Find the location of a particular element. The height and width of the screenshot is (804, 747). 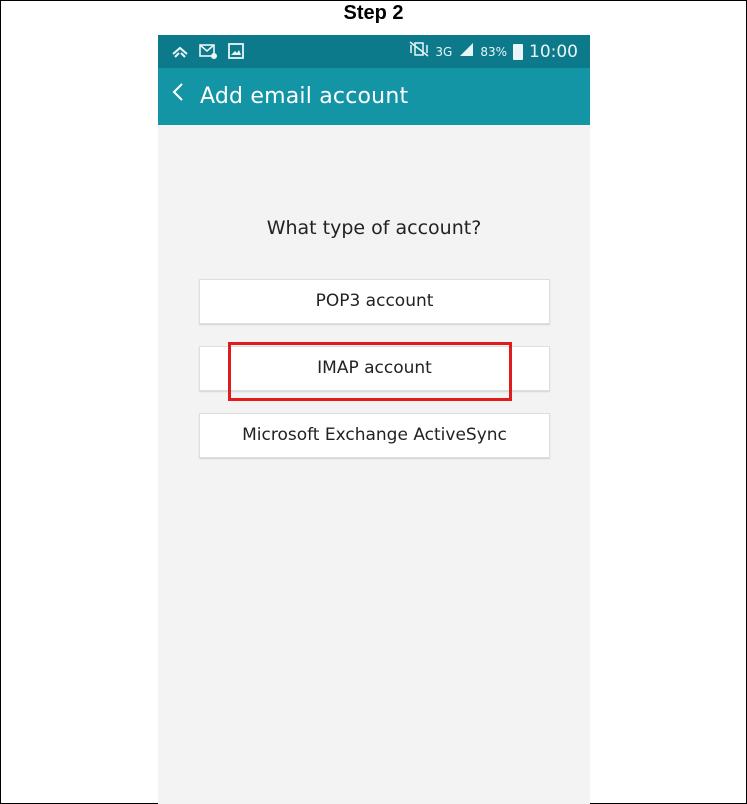

pop3-account-button: POP3 account is located at coordinates (374, 301).